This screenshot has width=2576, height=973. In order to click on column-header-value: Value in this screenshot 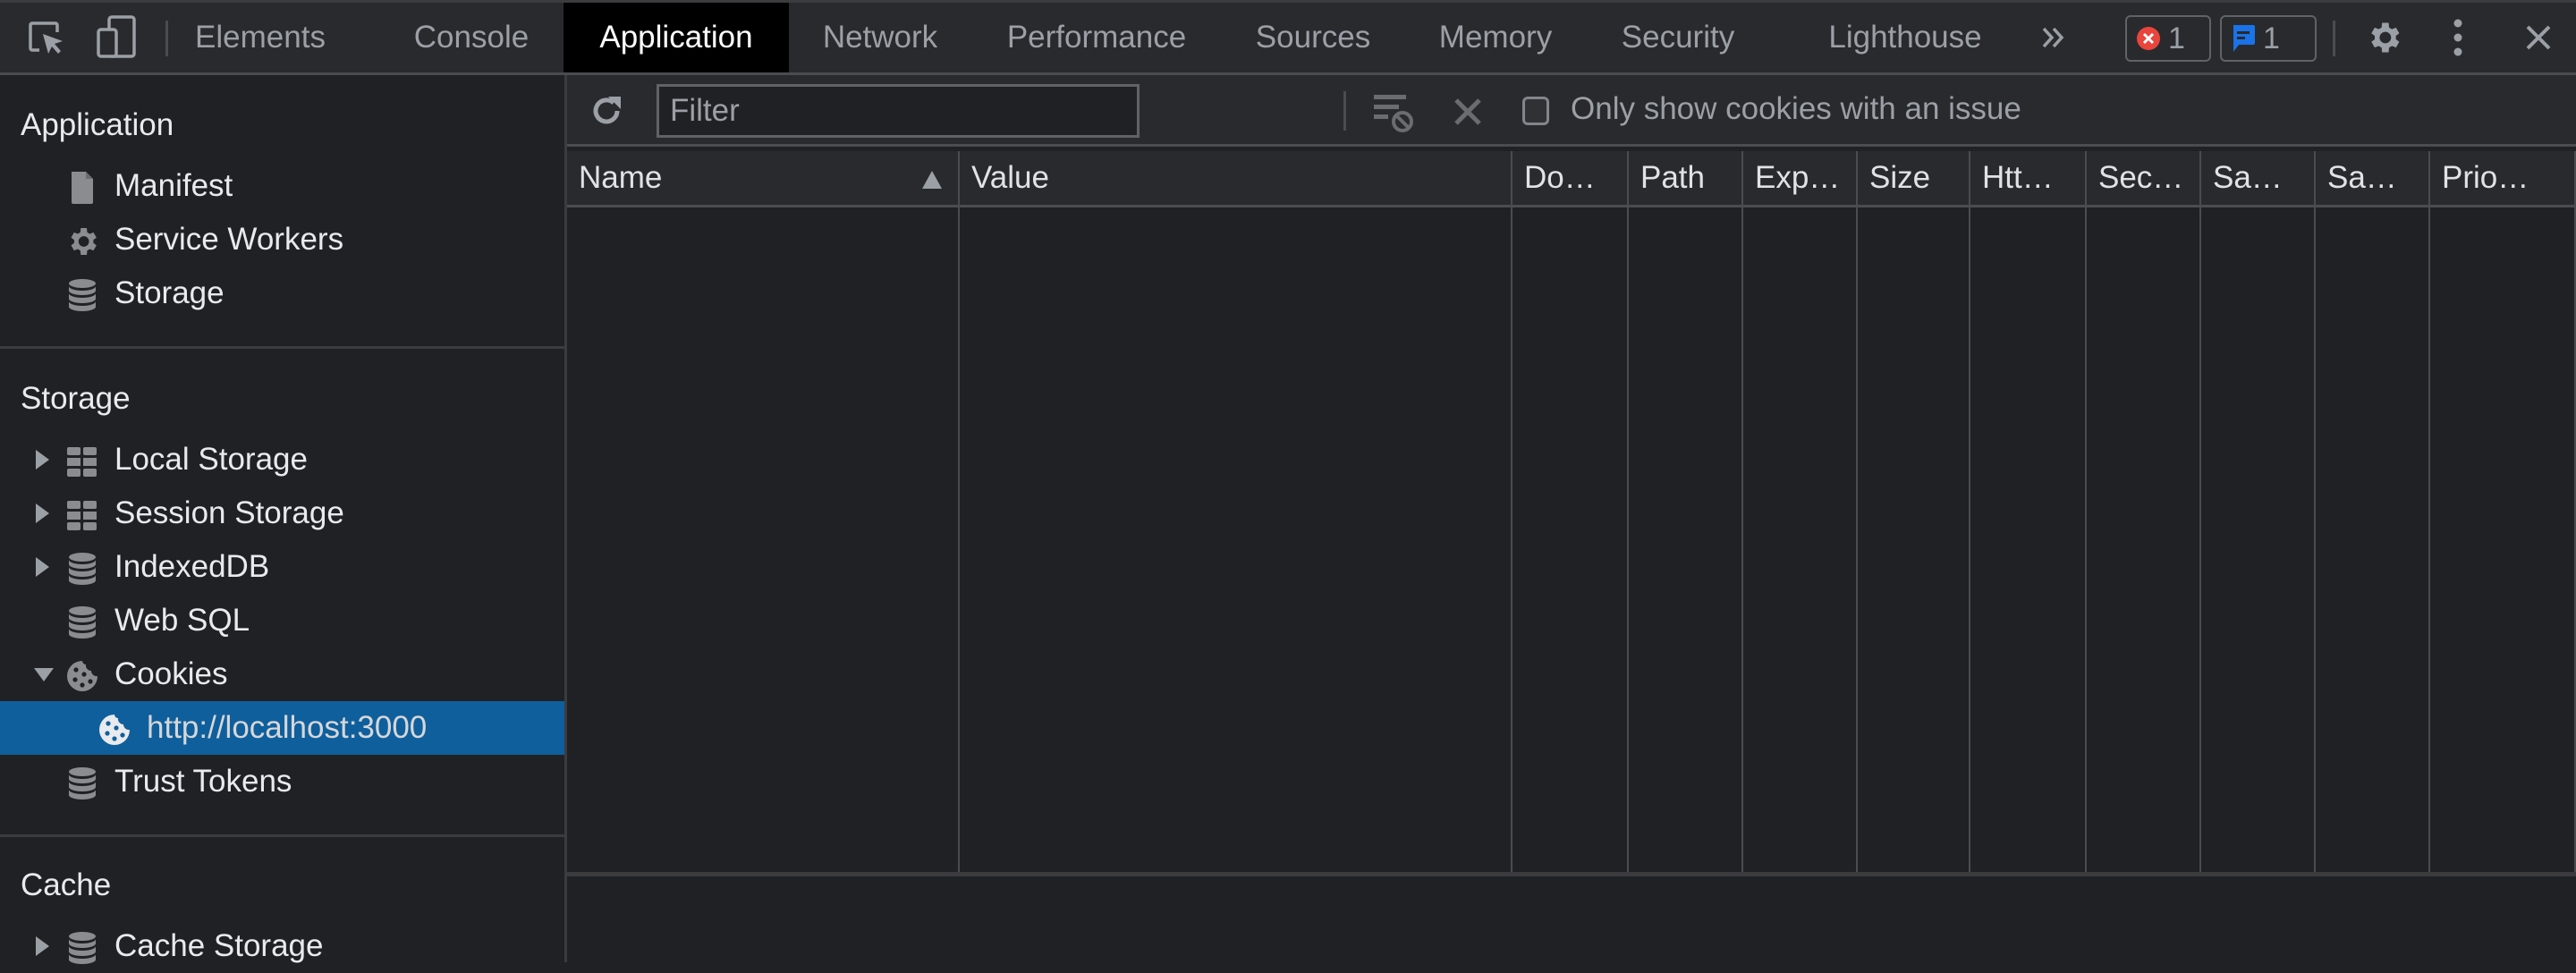, I will do `click(1235, 178)`.